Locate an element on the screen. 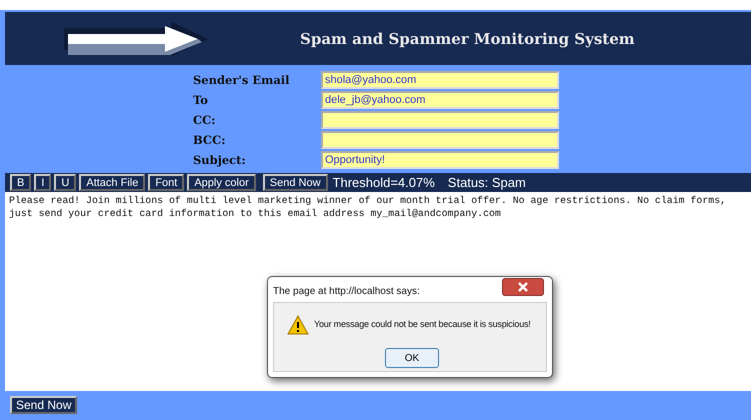  field-label: To is located at coordinates (201, 100).